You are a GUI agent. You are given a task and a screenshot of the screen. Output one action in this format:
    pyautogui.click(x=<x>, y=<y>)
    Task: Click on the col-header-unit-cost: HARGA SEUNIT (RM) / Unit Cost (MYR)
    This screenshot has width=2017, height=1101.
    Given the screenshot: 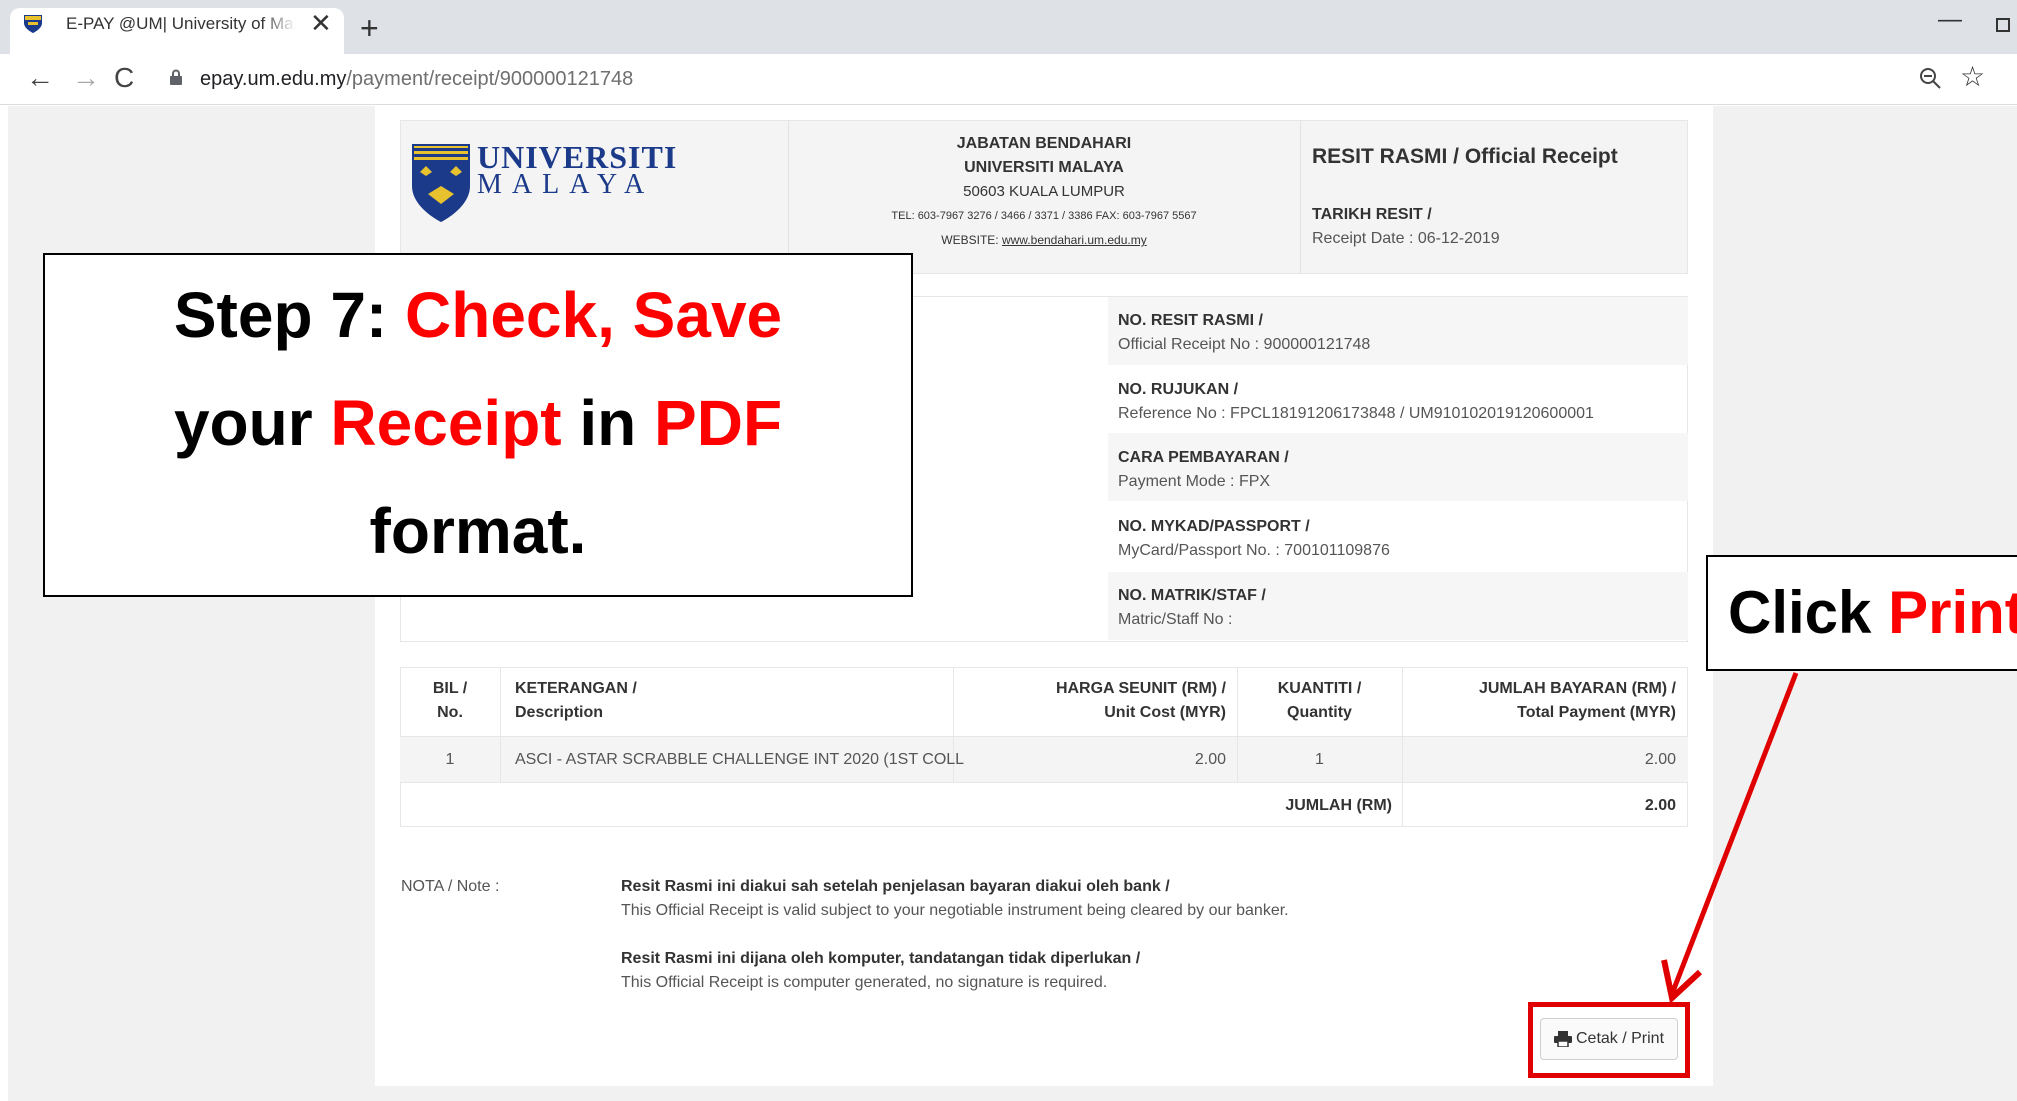 What is the action you would take?
    pyautogui.click(x=1140, y=700)
    